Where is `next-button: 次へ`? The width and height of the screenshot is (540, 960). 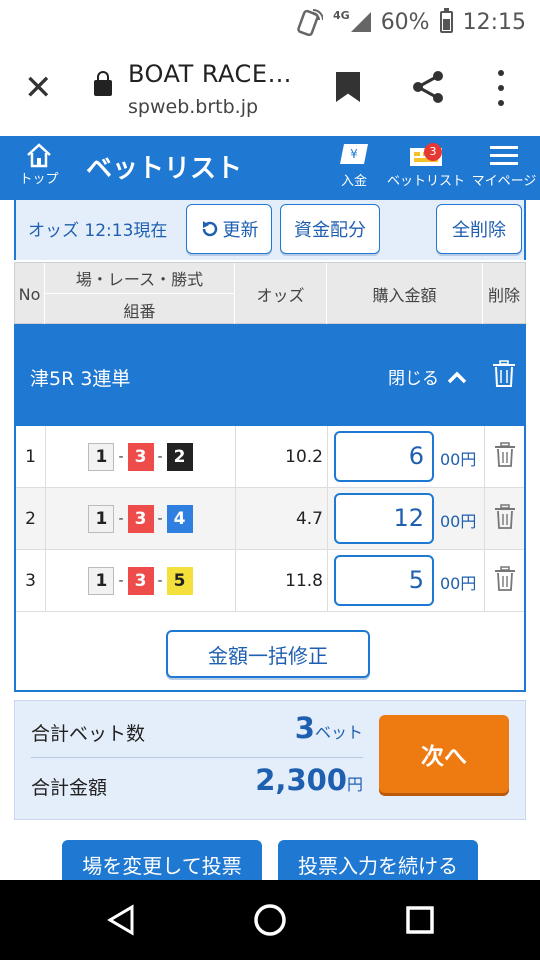 next-button: 次へ is located at coordinates (444, 754).